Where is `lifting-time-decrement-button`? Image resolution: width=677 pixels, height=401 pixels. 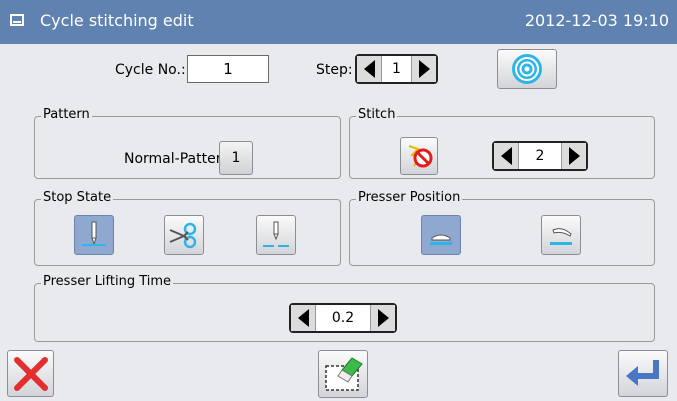 lifting-time-decrement-button is located at coordinates (303, 318).